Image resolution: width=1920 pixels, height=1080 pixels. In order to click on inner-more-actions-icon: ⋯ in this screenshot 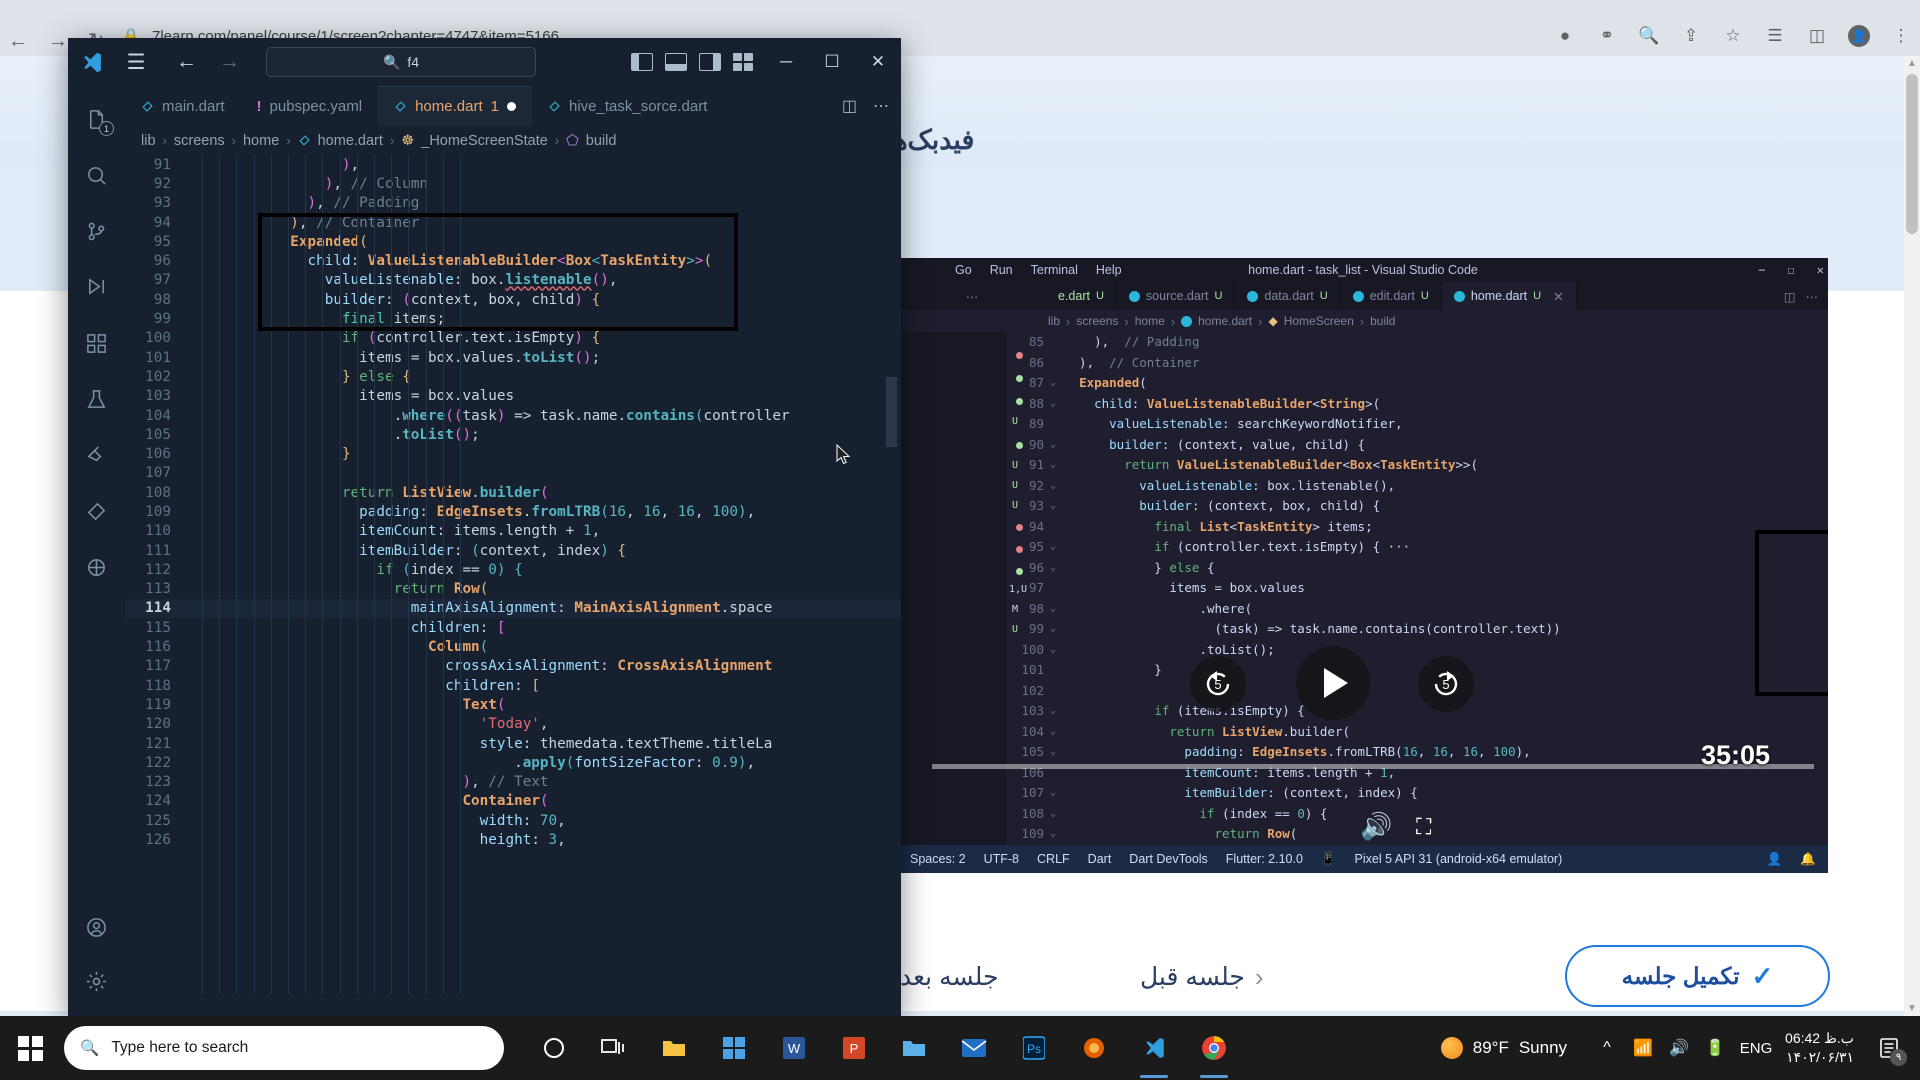, I will do `click(1817, 296)`.